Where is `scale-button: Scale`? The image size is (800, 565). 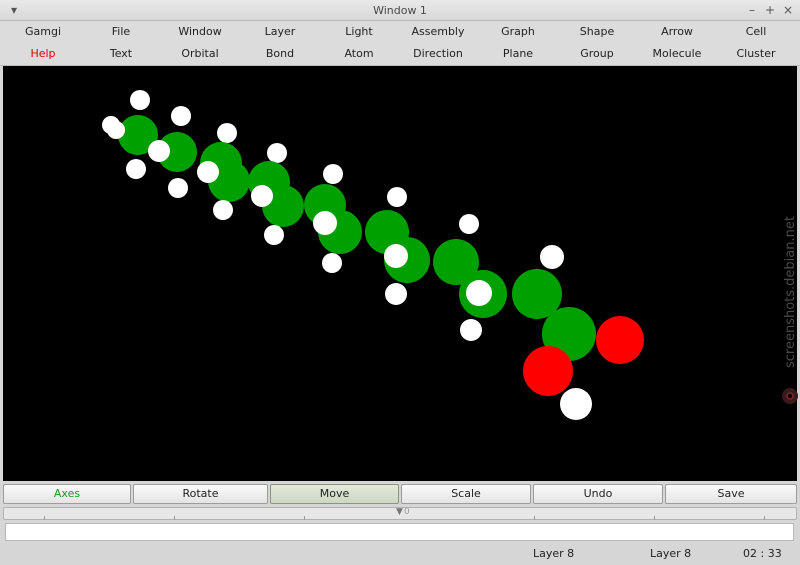
scale-button: Scale is located at coordinates (466, 494).